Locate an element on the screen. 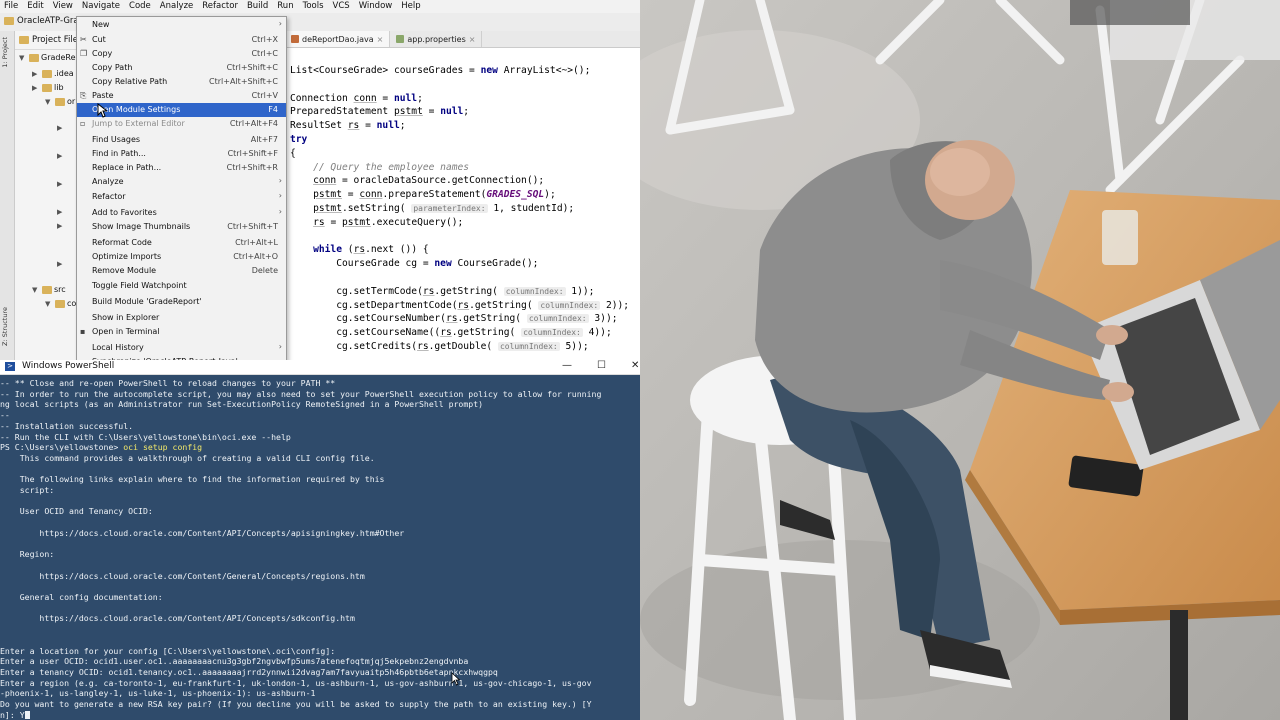 This screenshot has width=1280, height=720. context-menu-item: Copy Path Ctrl+Shift+C is located at coordinates (181, 68).